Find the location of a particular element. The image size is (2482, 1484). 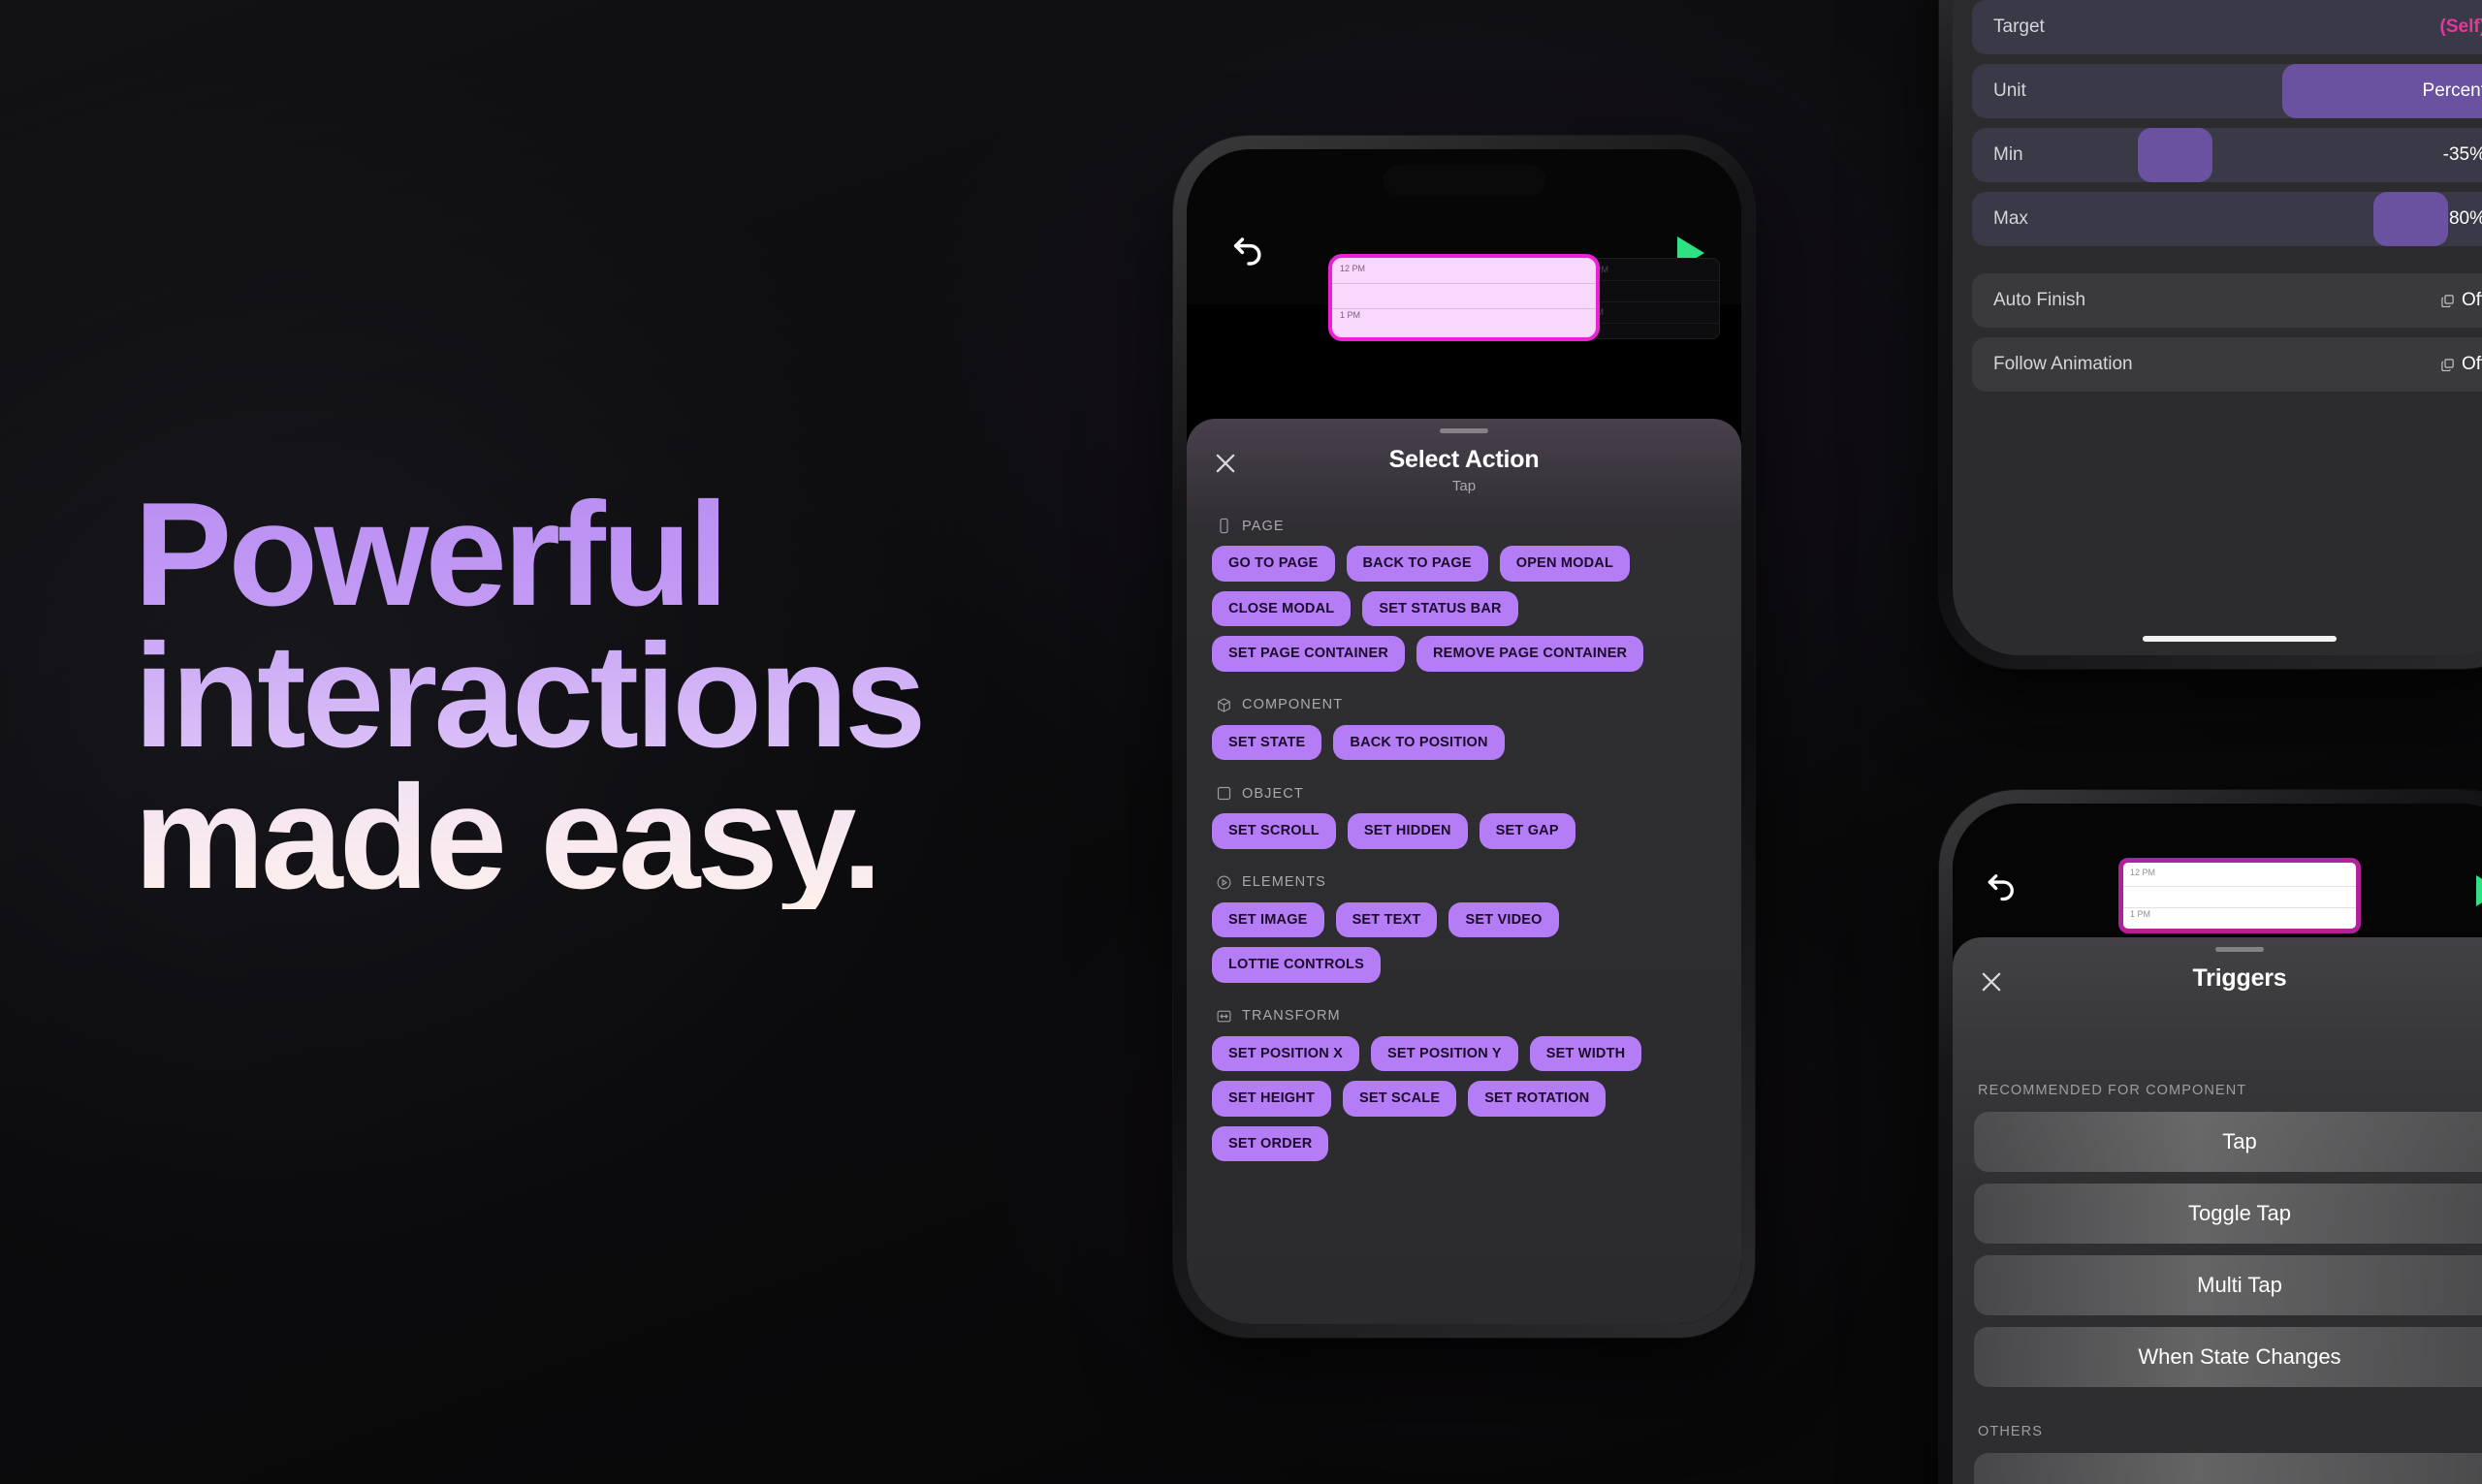

action-chip: LOTTIE CONTROLS is located at coordinates (1296, 965).